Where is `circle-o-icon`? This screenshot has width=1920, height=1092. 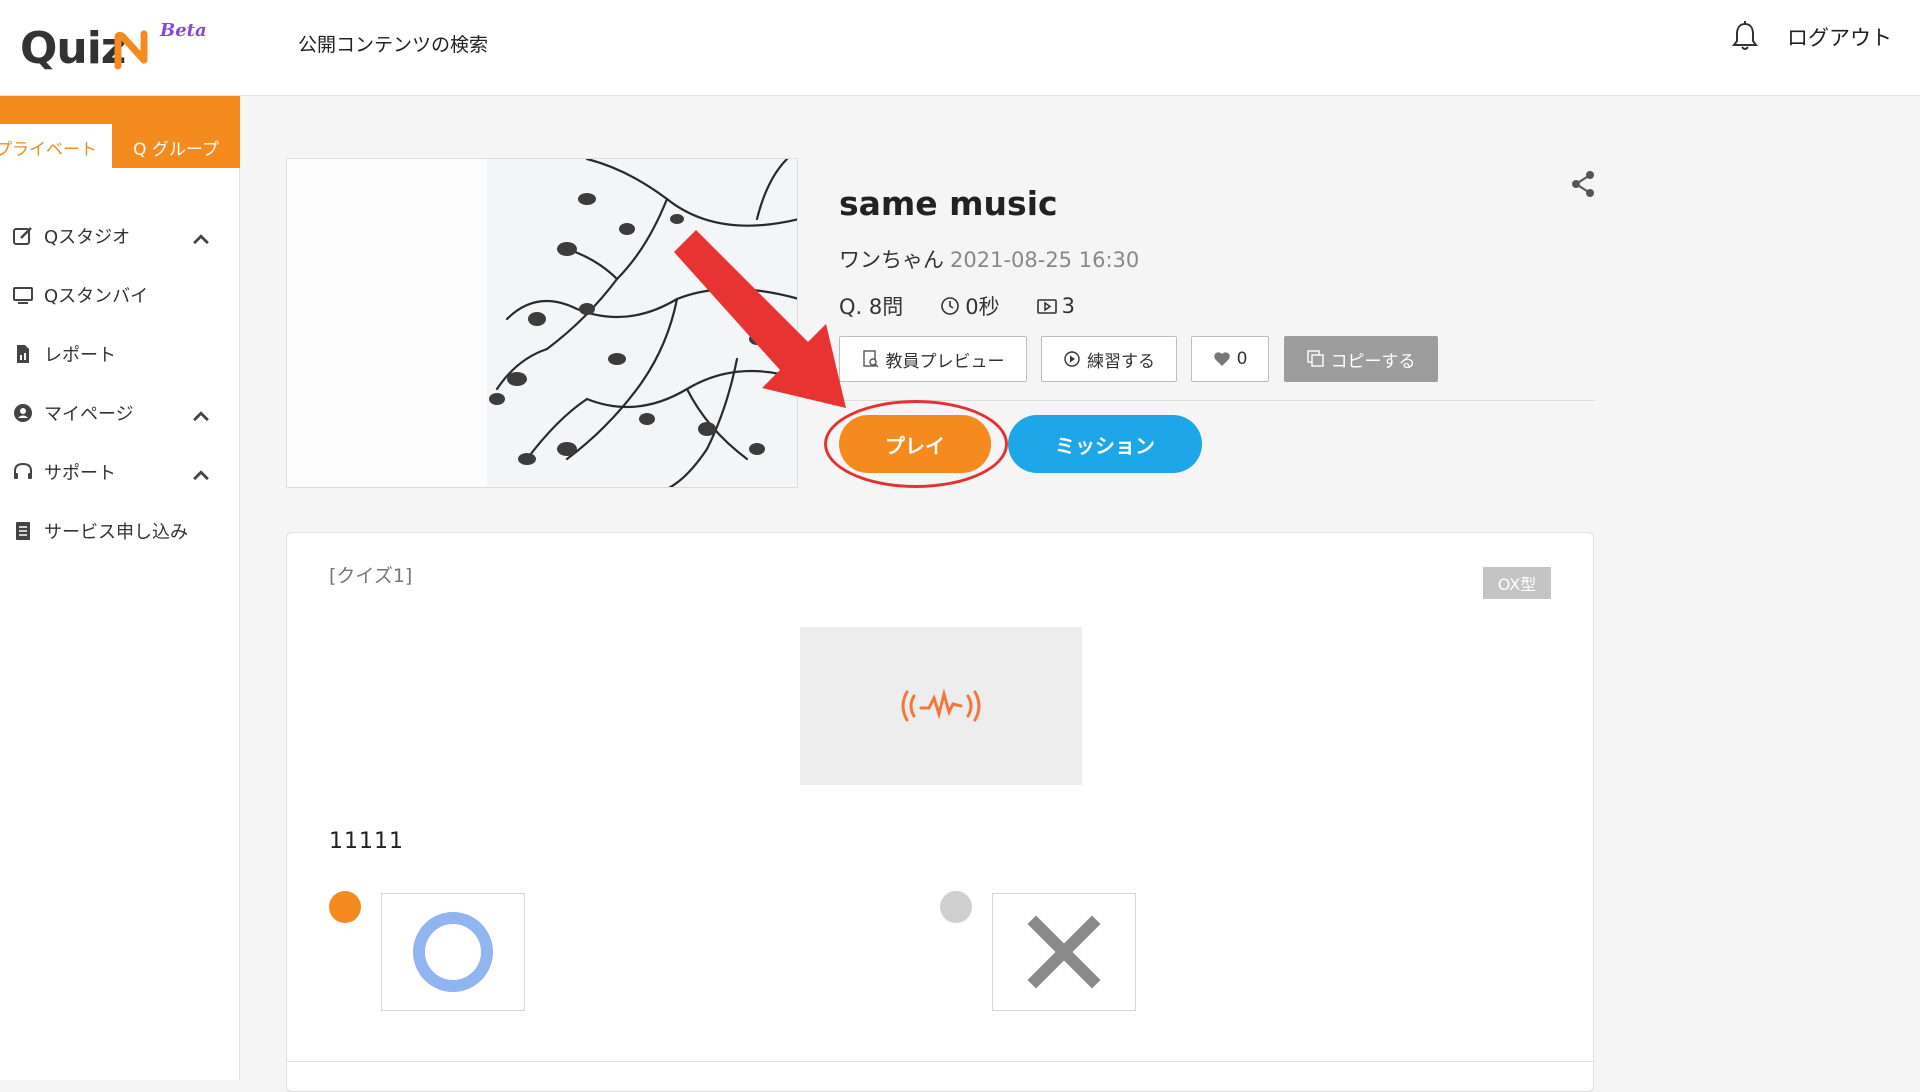
circle-o-icon is located at coordinates (453, 952).